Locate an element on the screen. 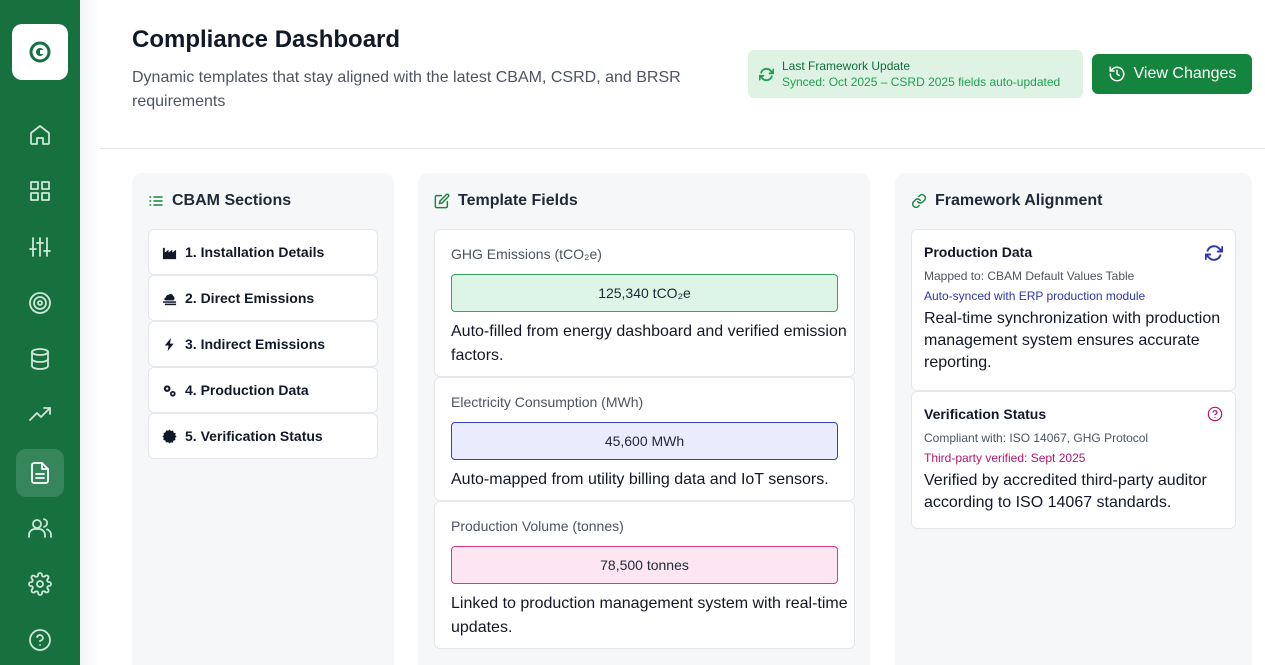 The image size is (1265, 665). settings-icon is located at coordinates (40, 584).